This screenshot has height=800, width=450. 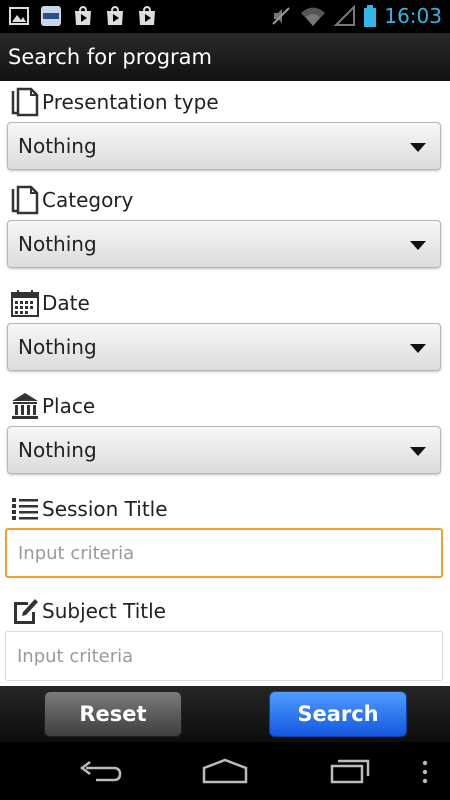 I want to click on status-bar: 16:03, so click(x=225, y=16).